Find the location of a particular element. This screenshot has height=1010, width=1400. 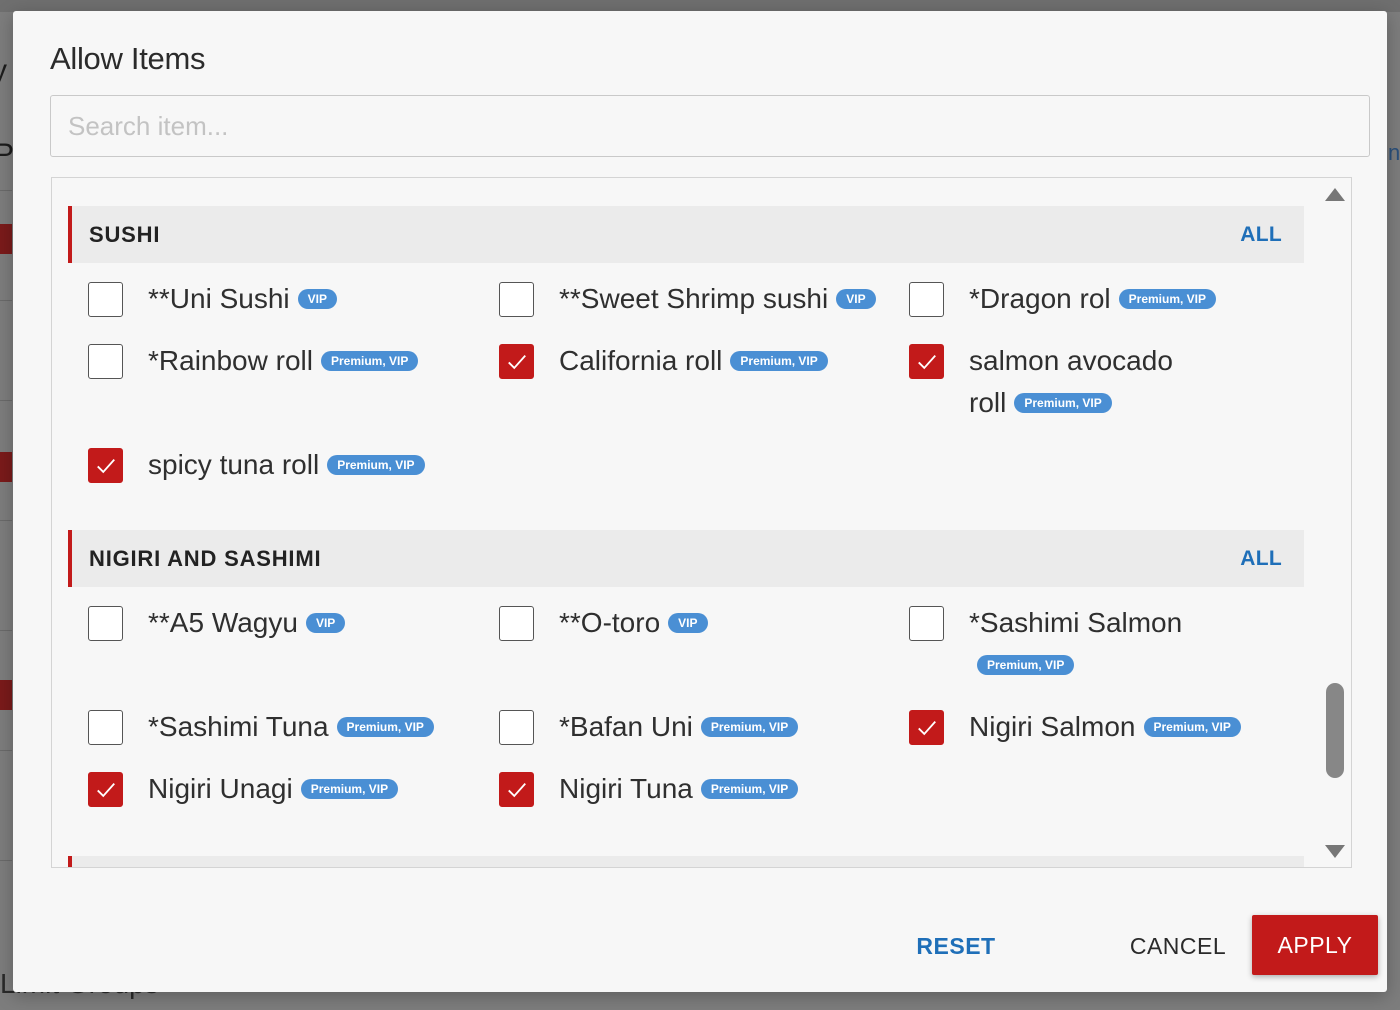

list-item: **Uni Sushi VIP is located at coordinates (212, 301).